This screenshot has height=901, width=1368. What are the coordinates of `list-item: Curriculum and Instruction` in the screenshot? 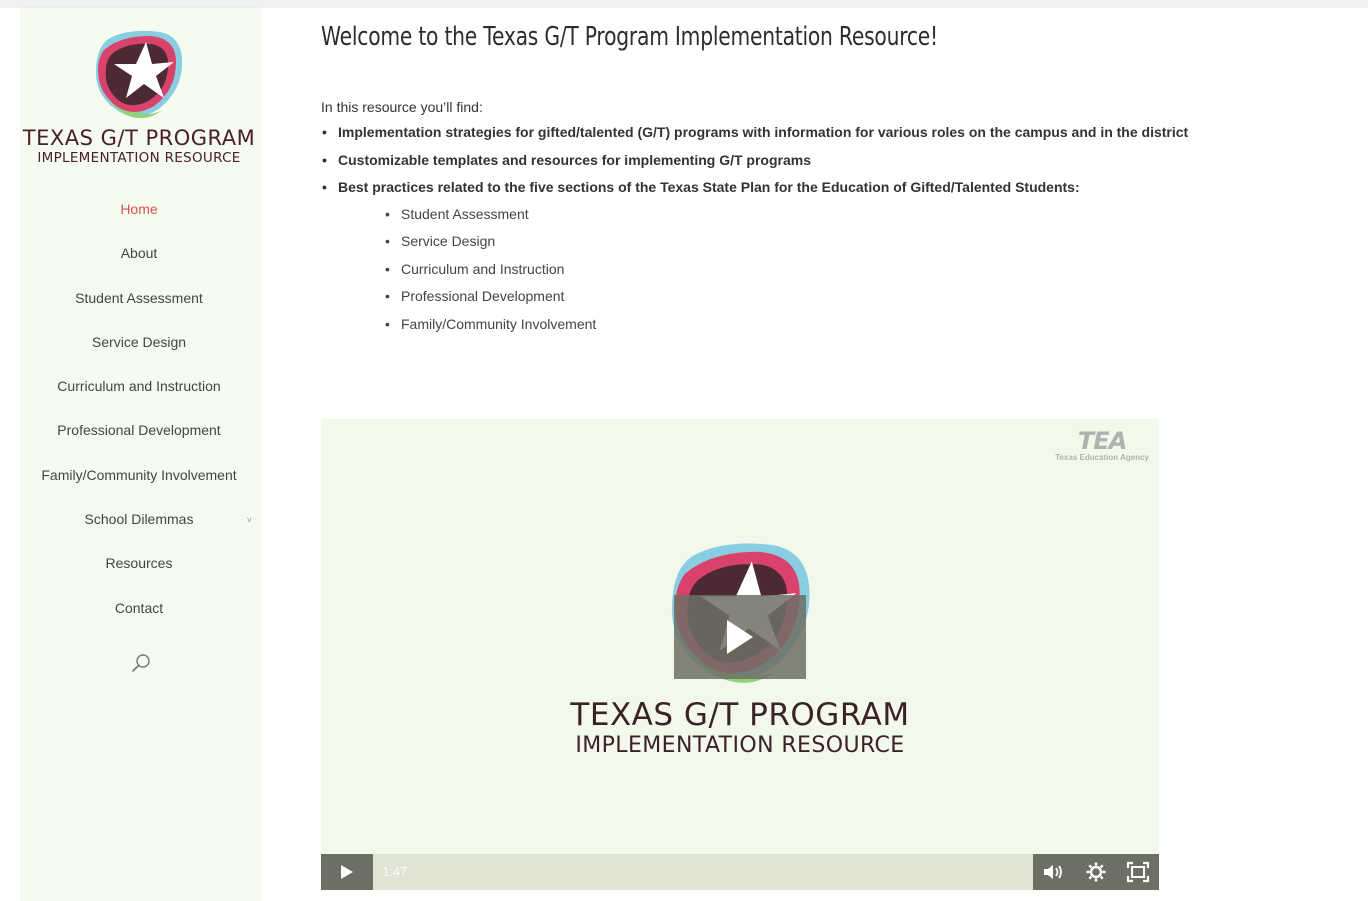 It's located at (490, 272).